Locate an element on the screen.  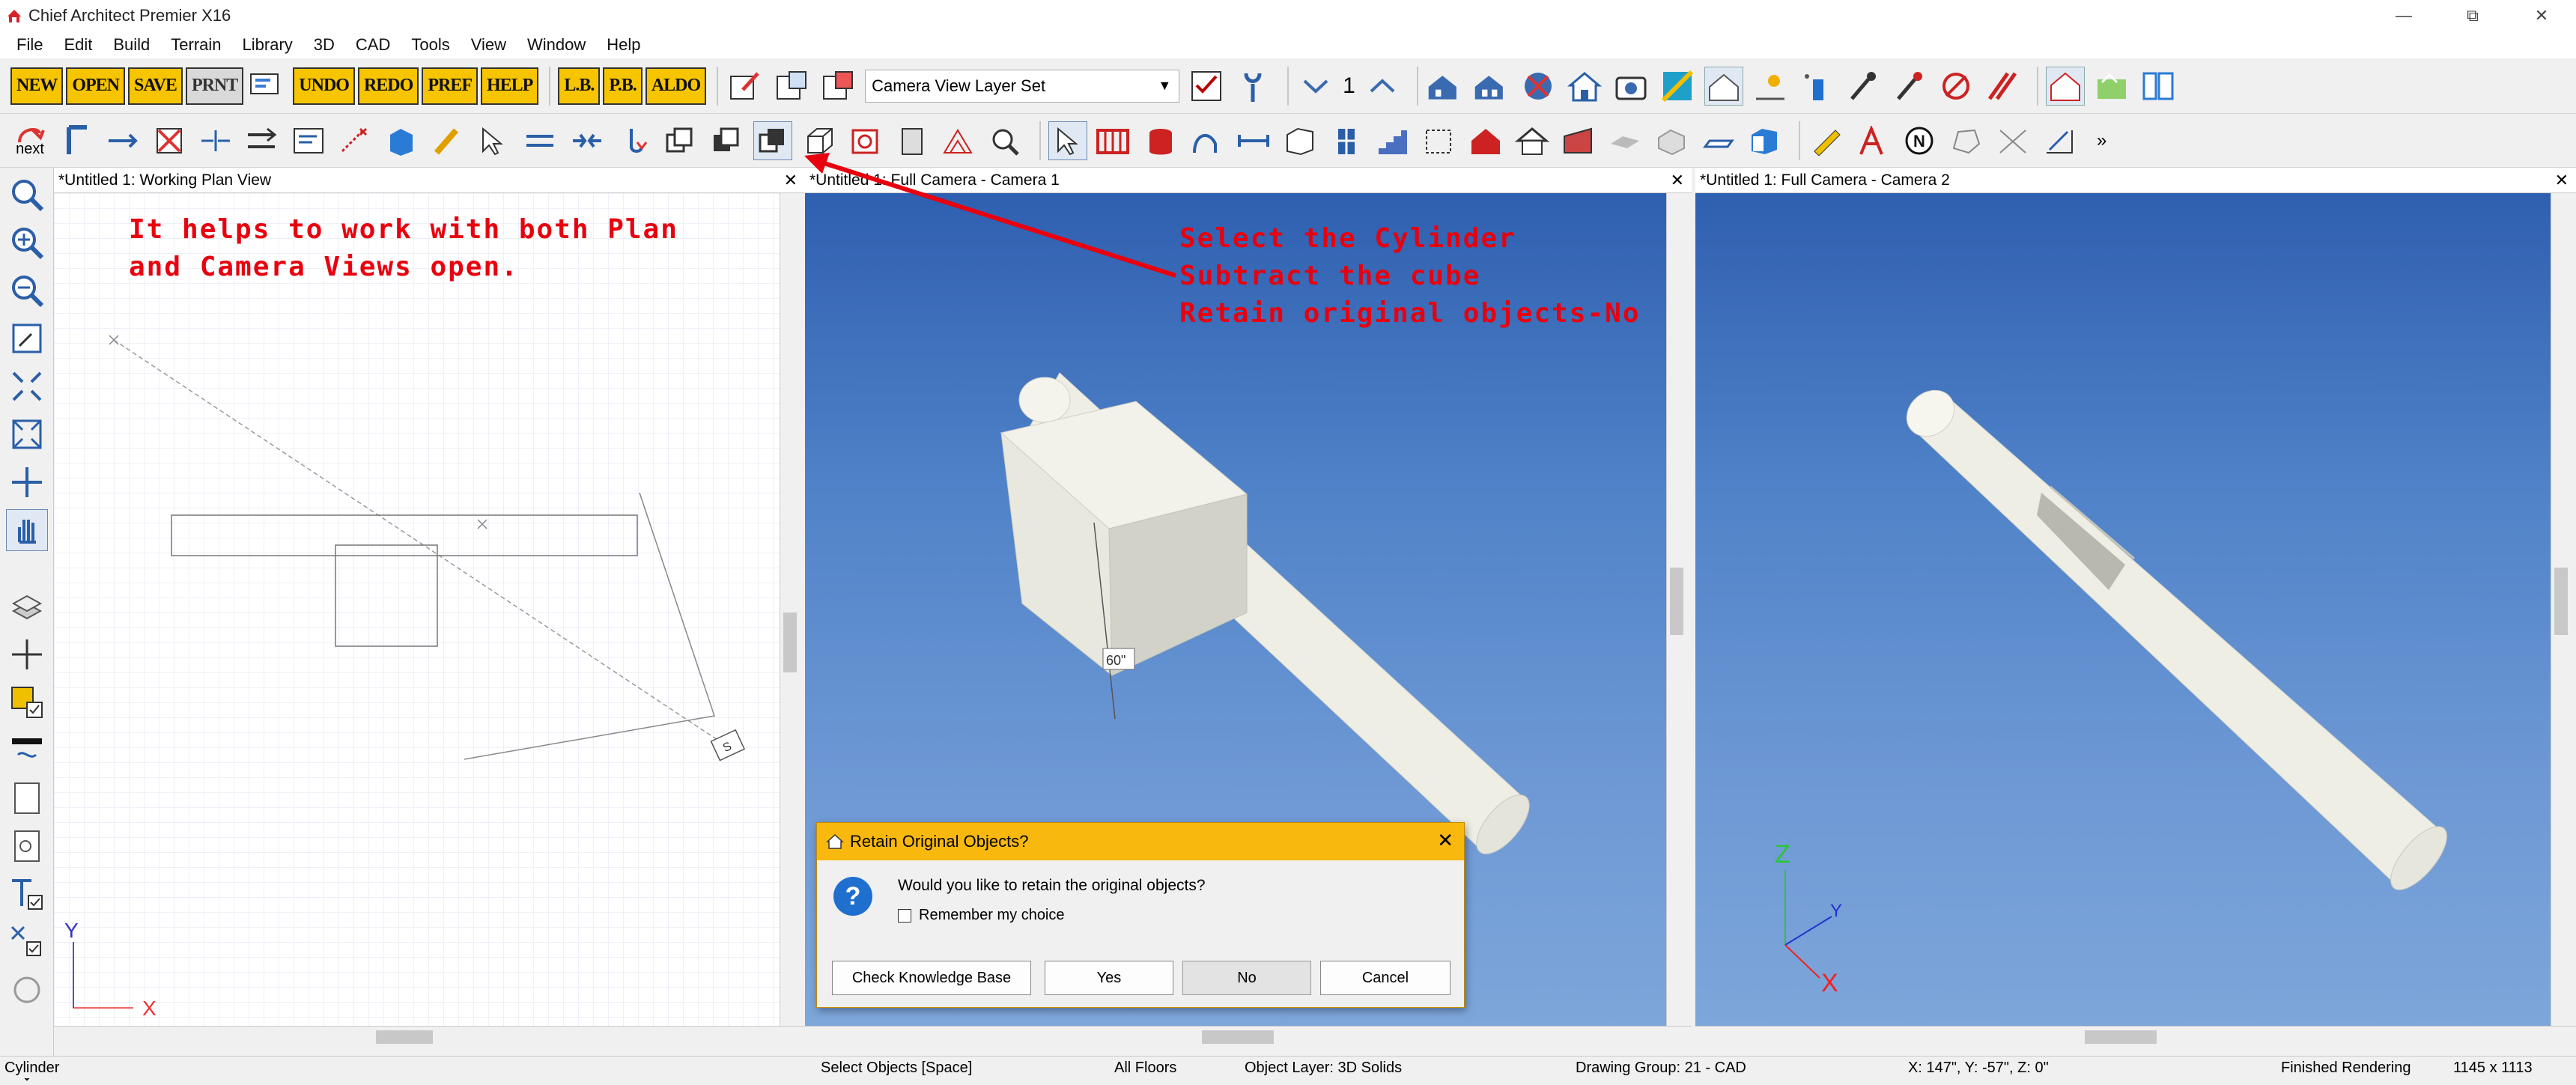
text-style-icon is located at coordinates (27, 894).